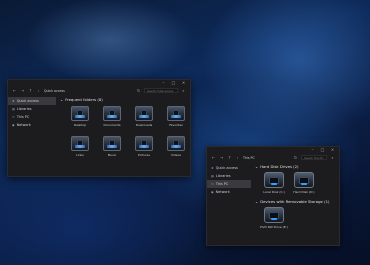 The width and height of the screenshot is (370, 265). What do you see at coordinates (112, 155) in the screenshot?
I see `folder-label: Music` at bounding box center [112, 155].